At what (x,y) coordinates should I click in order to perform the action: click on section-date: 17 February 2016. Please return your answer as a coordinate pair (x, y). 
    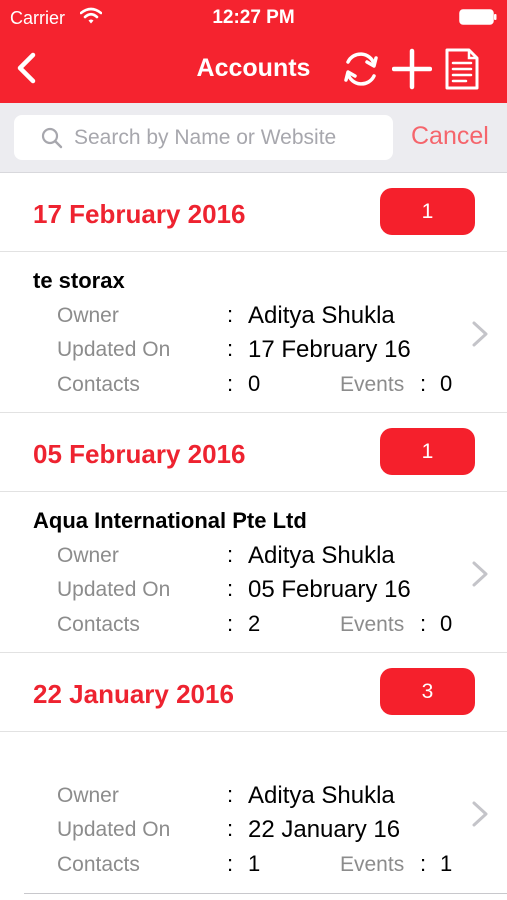
    Looking at the image, I should click on (139, 214).